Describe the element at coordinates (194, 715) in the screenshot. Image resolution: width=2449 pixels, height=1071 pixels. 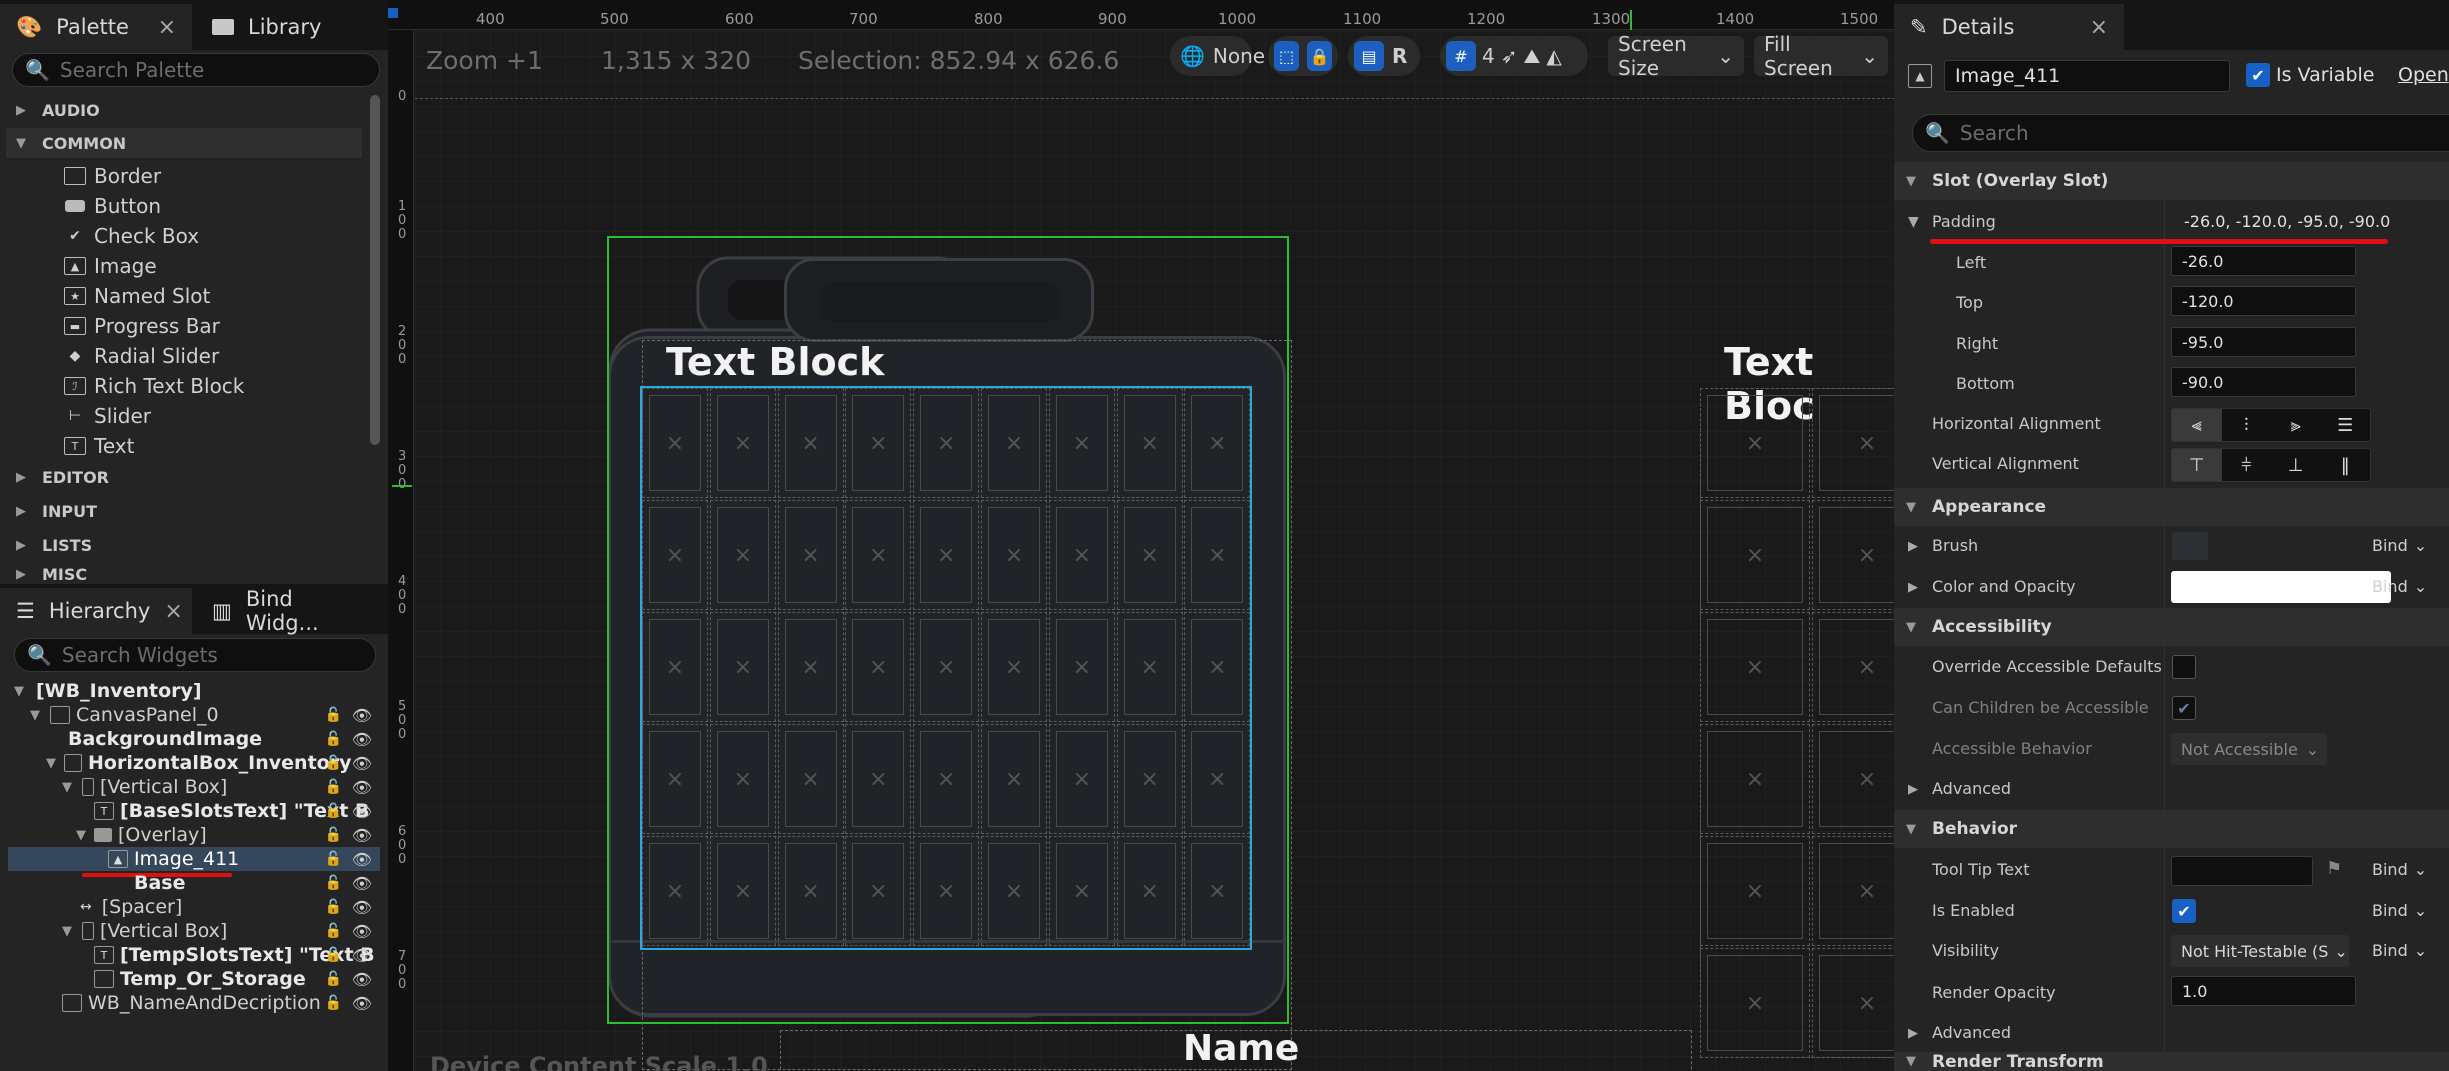
I see `tree-row-canvaspanel: ▼ CanvasPanel_0 🔓 👁` at that location.